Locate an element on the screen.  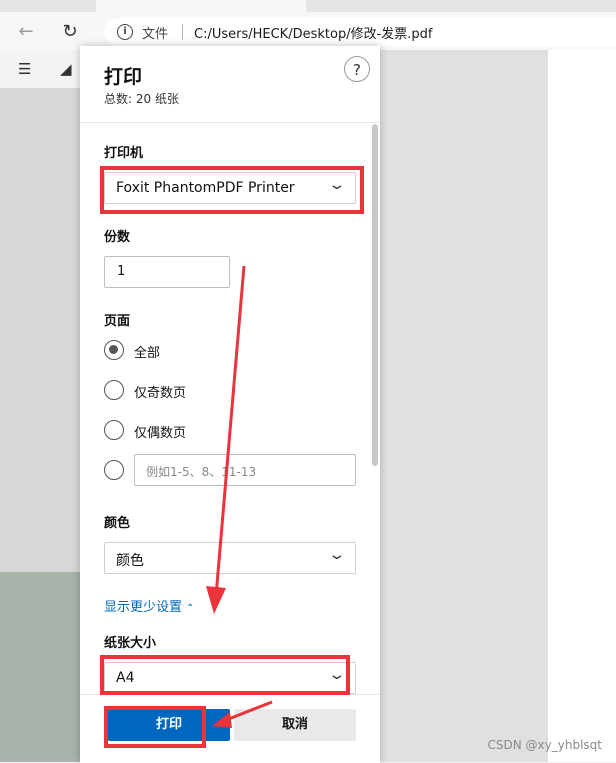
watermark: CSDN @xy_yhblsqt is located at coordinates (544, 745).